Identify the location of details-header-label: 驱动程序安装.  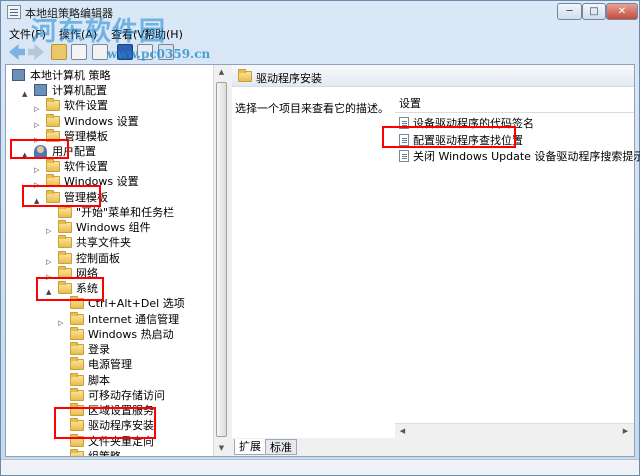
(289, 78).